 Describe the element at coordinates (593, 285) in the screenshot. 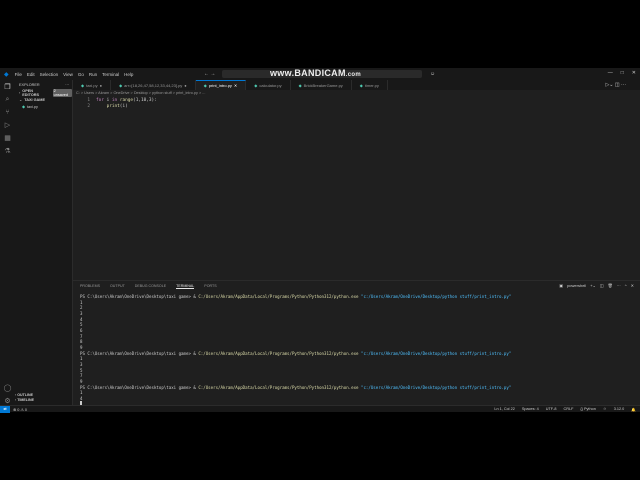

I see `new-terminal-icon: +⌄` at that location.